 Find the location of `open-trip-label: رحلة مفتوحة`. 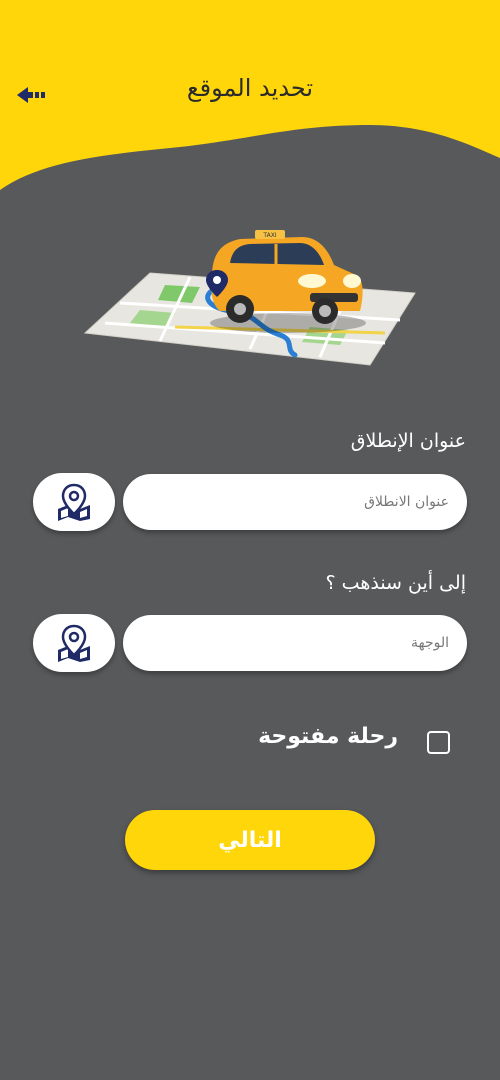

open-trip-label: رحلة مفتوحة is located at coordinates (328, 736).